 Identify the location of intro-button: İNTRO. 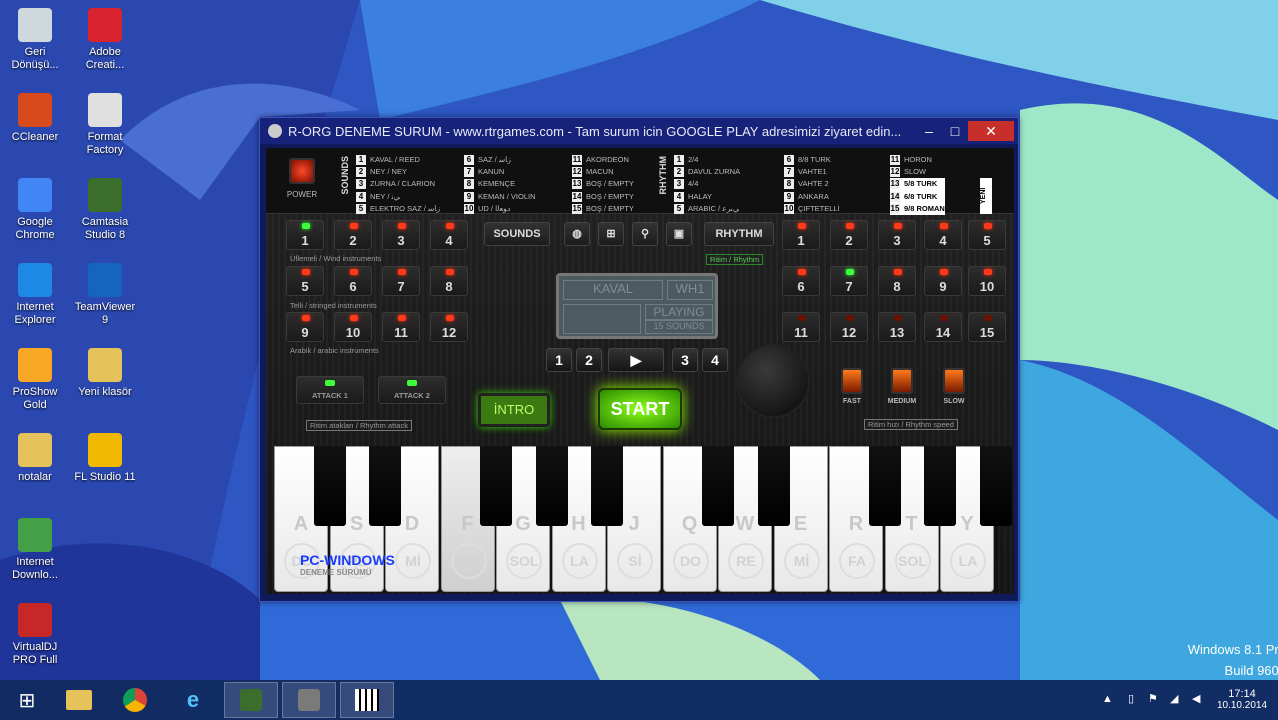
(514, 410).